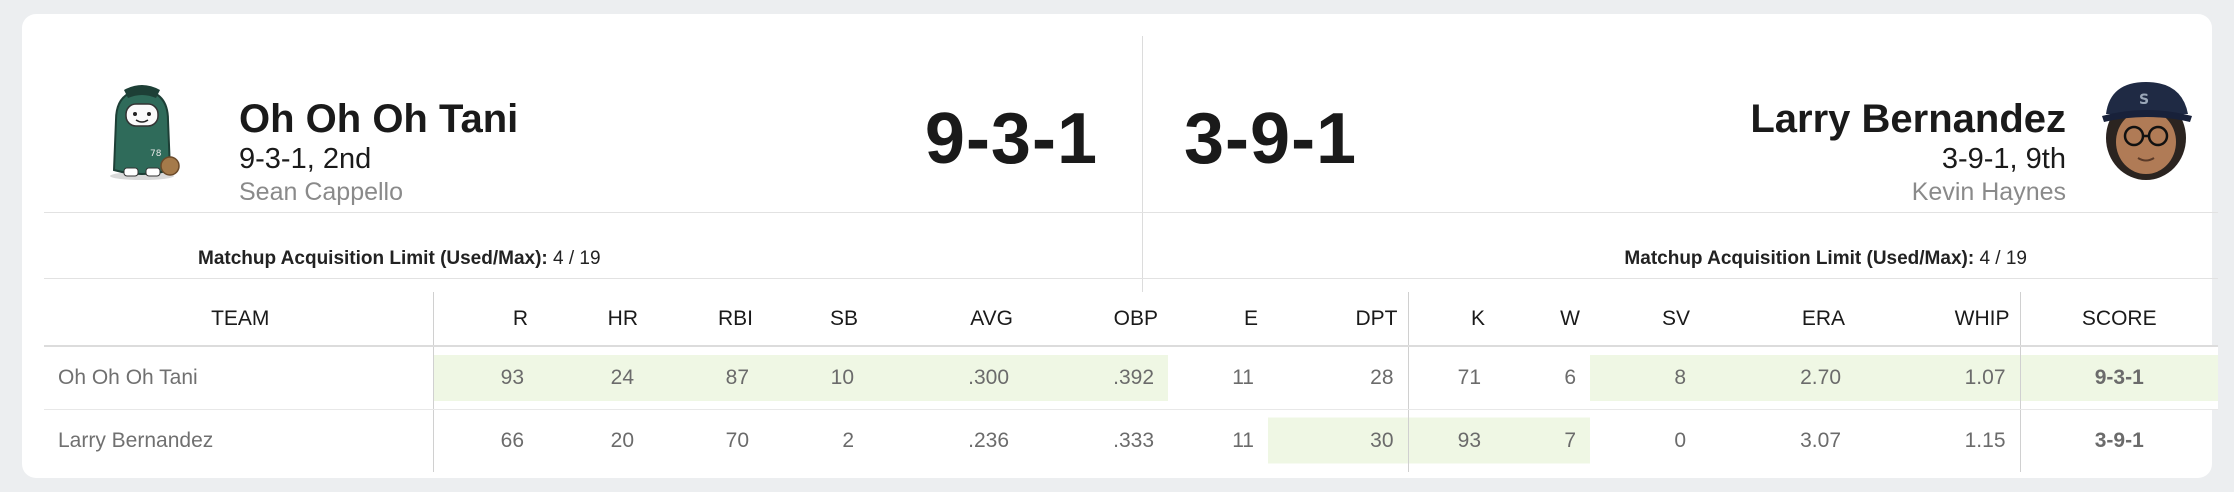  What do you see at coordinates (1131, 212) in the screenshot?
I see `header-divider` at bounding box center [1131, 212].